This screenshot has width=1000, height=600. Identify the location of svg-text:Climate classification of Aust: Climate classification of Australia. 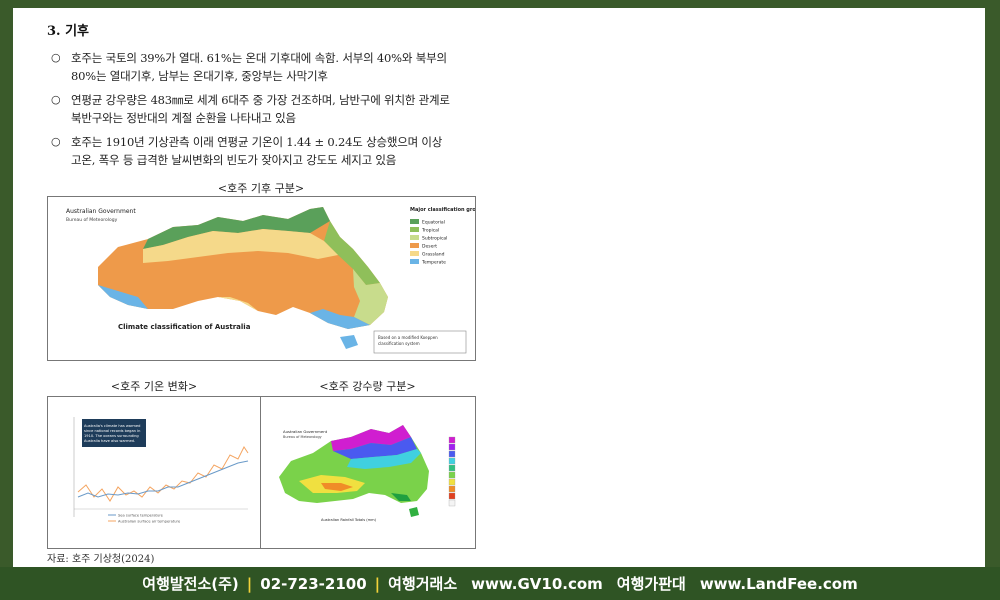
(184, 327).